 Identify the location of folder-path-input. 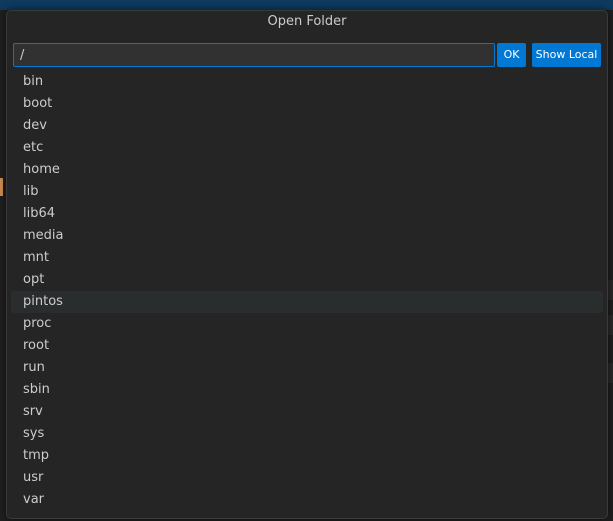
(254, 55).